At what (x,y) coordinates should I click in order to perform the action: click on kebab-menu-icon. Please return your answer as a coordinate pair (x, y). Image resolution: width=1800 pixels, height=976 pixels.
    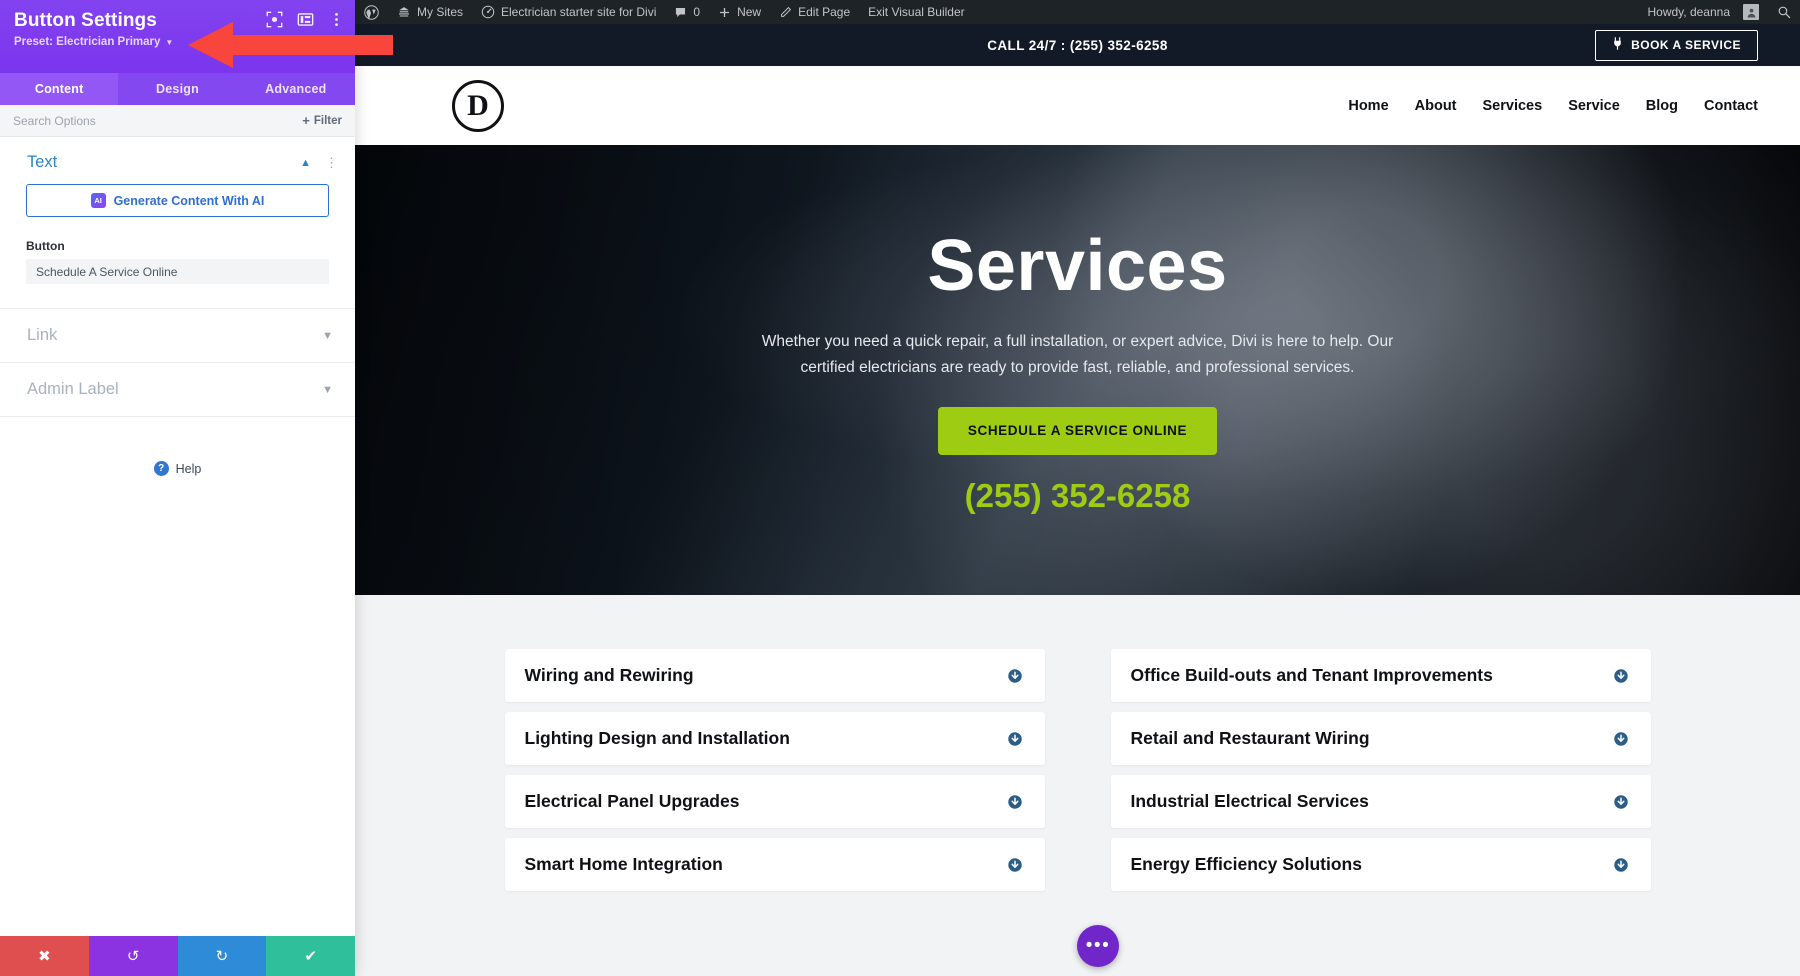
    Looking at the image, I should click on (336, 19).